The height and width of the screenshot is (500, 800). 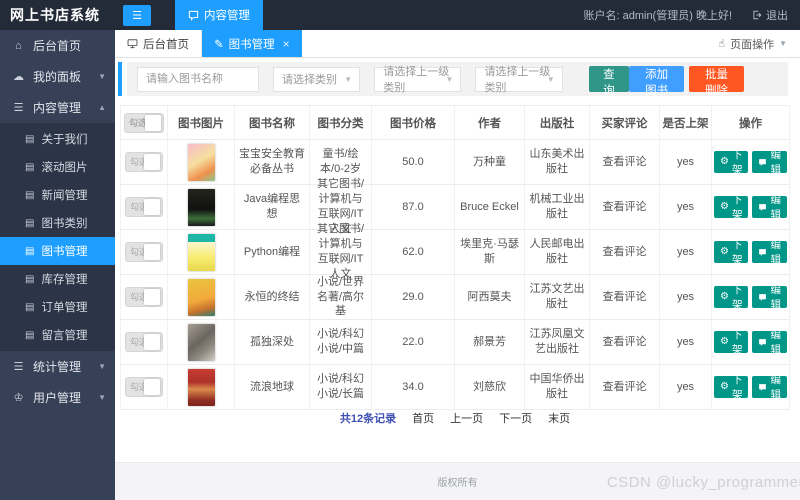 What do you see at coordinates (716, 81) in the screenshot?
I see `batch-delete-button: 批量删除` at bounding box center [716, 81].